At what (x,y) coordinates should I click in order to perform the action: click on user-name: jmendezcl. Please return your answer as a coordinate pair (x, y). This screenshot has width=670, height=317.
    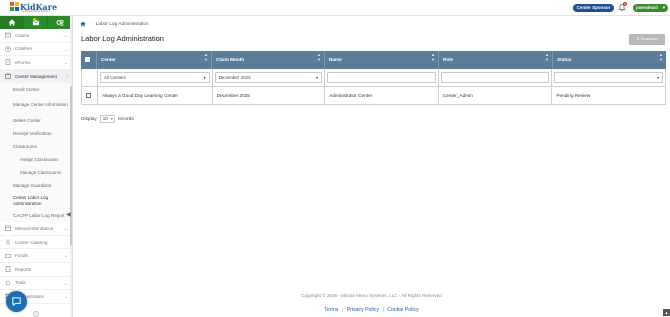
    Looking at the image, I should click on (647, 7).